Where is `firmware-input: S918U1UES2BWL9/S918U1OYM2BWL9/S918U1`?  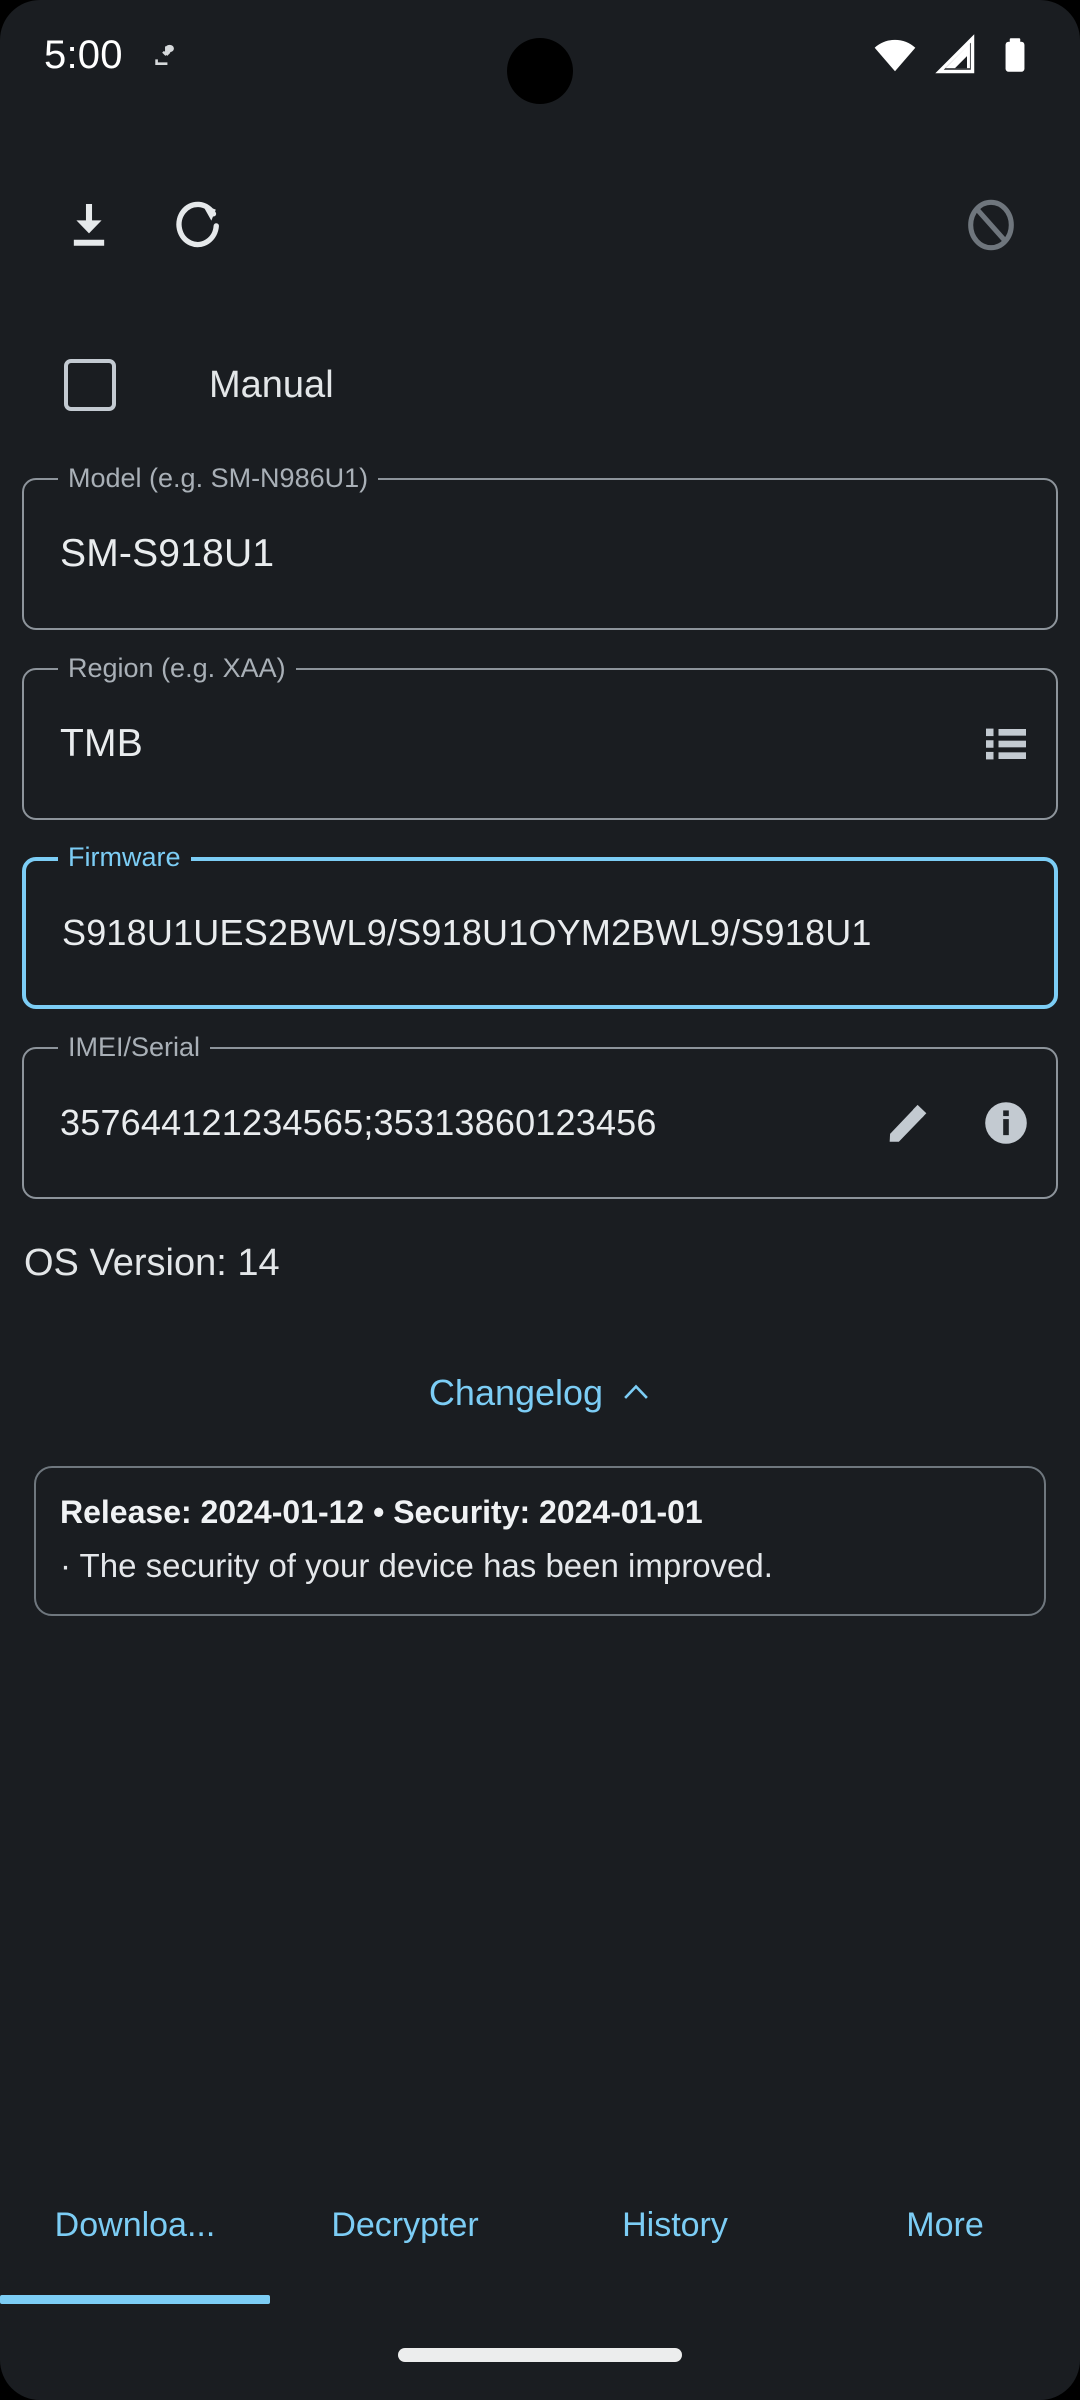
firmware-input: S918U1UES2BWL9/S918U1OYM2BWL9/S918U1 is located at coordinates (547, 933).